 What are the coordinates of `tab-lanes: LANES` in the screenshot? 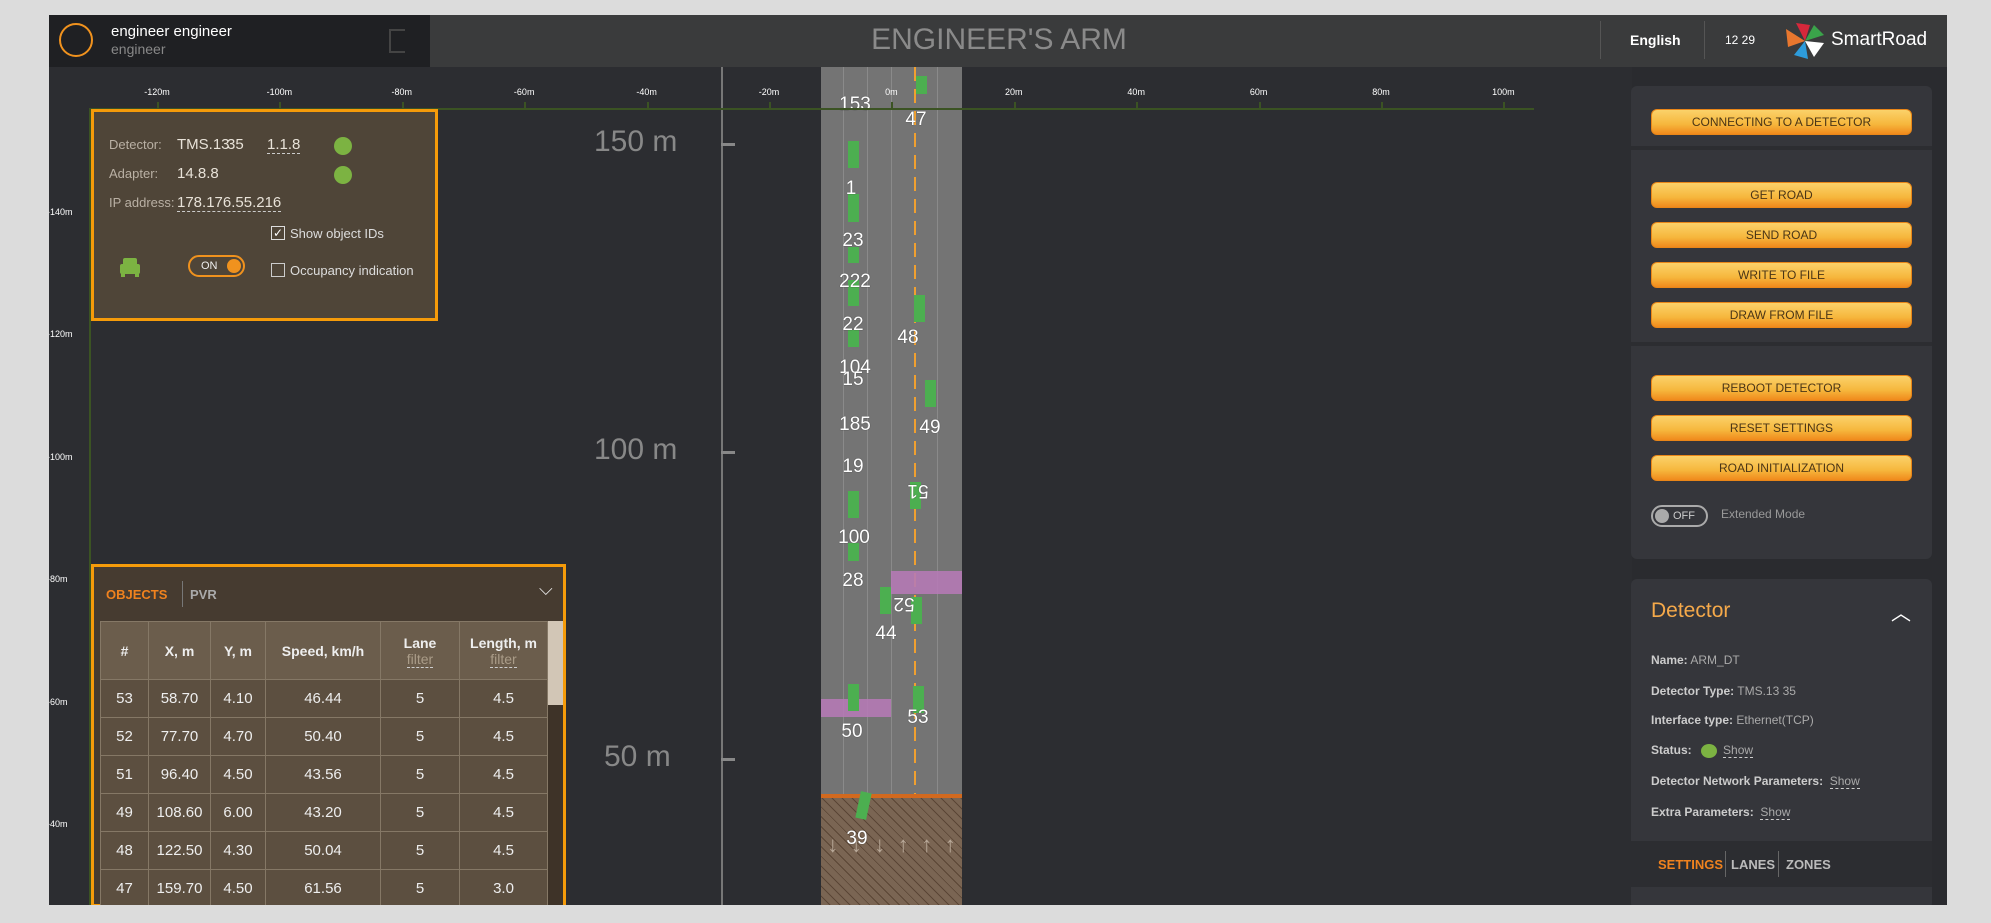 It's located at (1753, 864).